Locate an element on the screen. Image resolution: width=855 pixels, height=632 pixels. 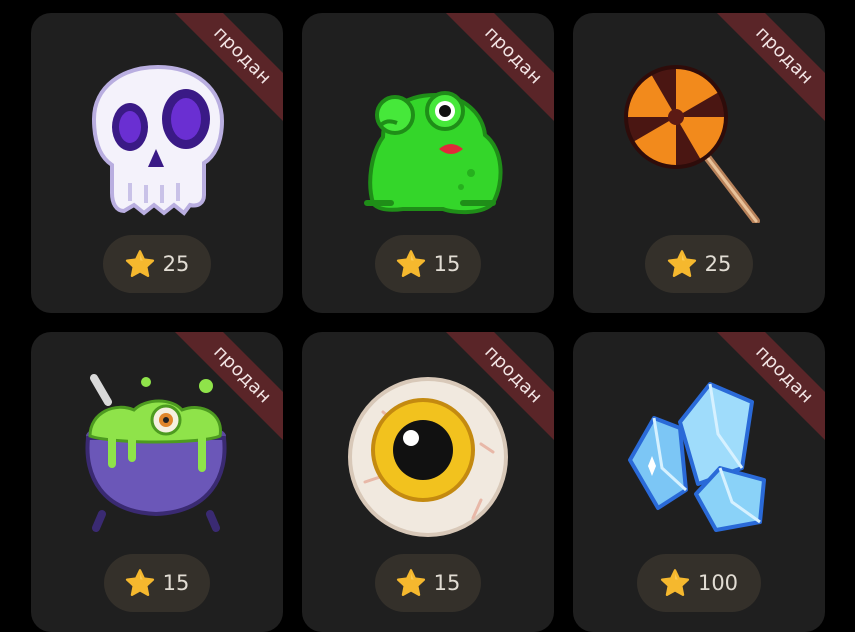
item-card-cauldron: продан 15 is located at coordinates (157, 482).